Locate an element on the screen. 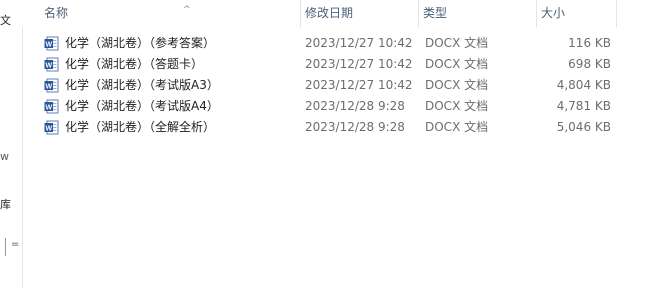 Image resolution: width=669 pixels, height=288 pixels. nav-fragment: 文 is located at coordinates (5, 20).